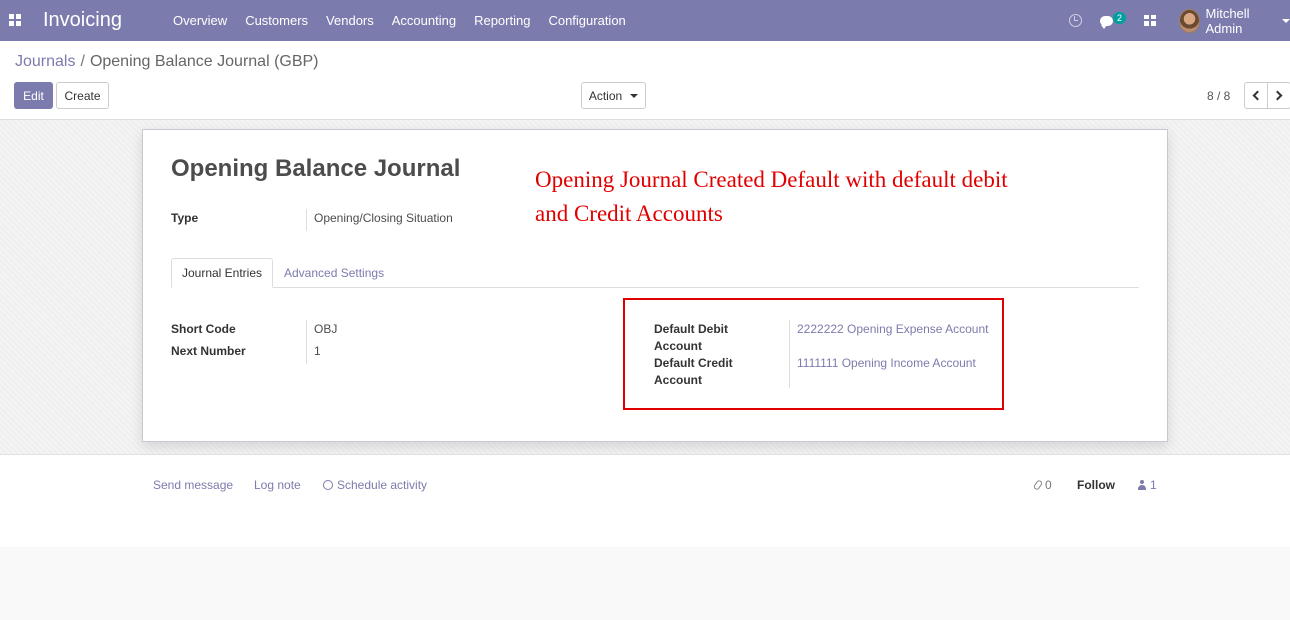  Describe the element at coordinates (655, 287) in the screenshot. I see `tabs-baseline` at that location.